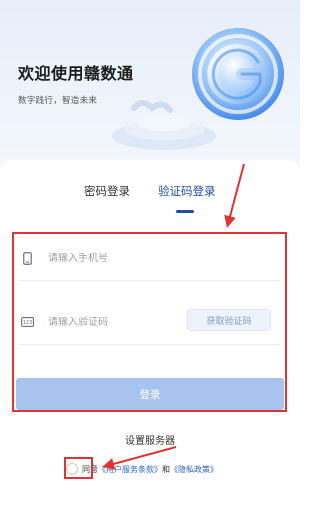 This screenshot has width=320, height=530. What do you see at coordinates (58, 101) in the screenshot?
I see `page-subtitle: 数字践行，智造未来` at bounding box center [58, 101].